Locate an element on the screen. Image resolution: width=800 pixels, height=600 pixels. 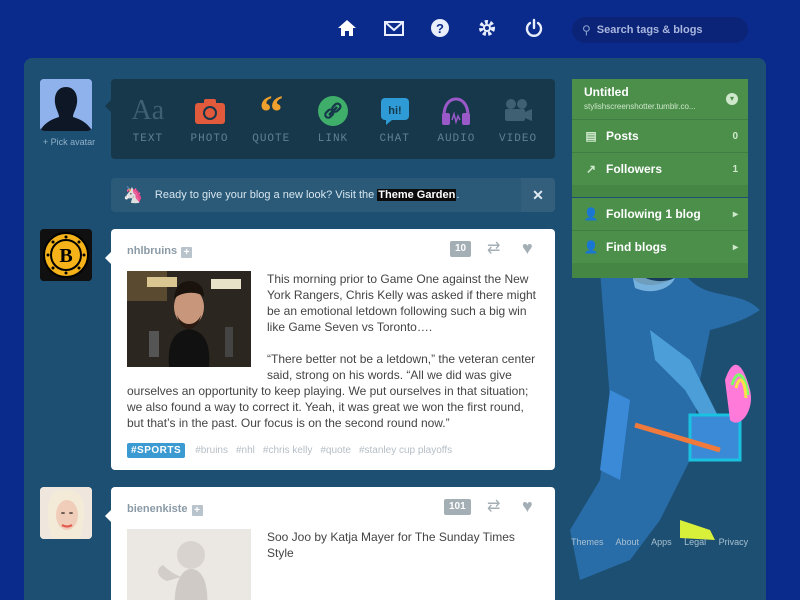
tag-link: #chris kelly is located at coordinates (287, 450).